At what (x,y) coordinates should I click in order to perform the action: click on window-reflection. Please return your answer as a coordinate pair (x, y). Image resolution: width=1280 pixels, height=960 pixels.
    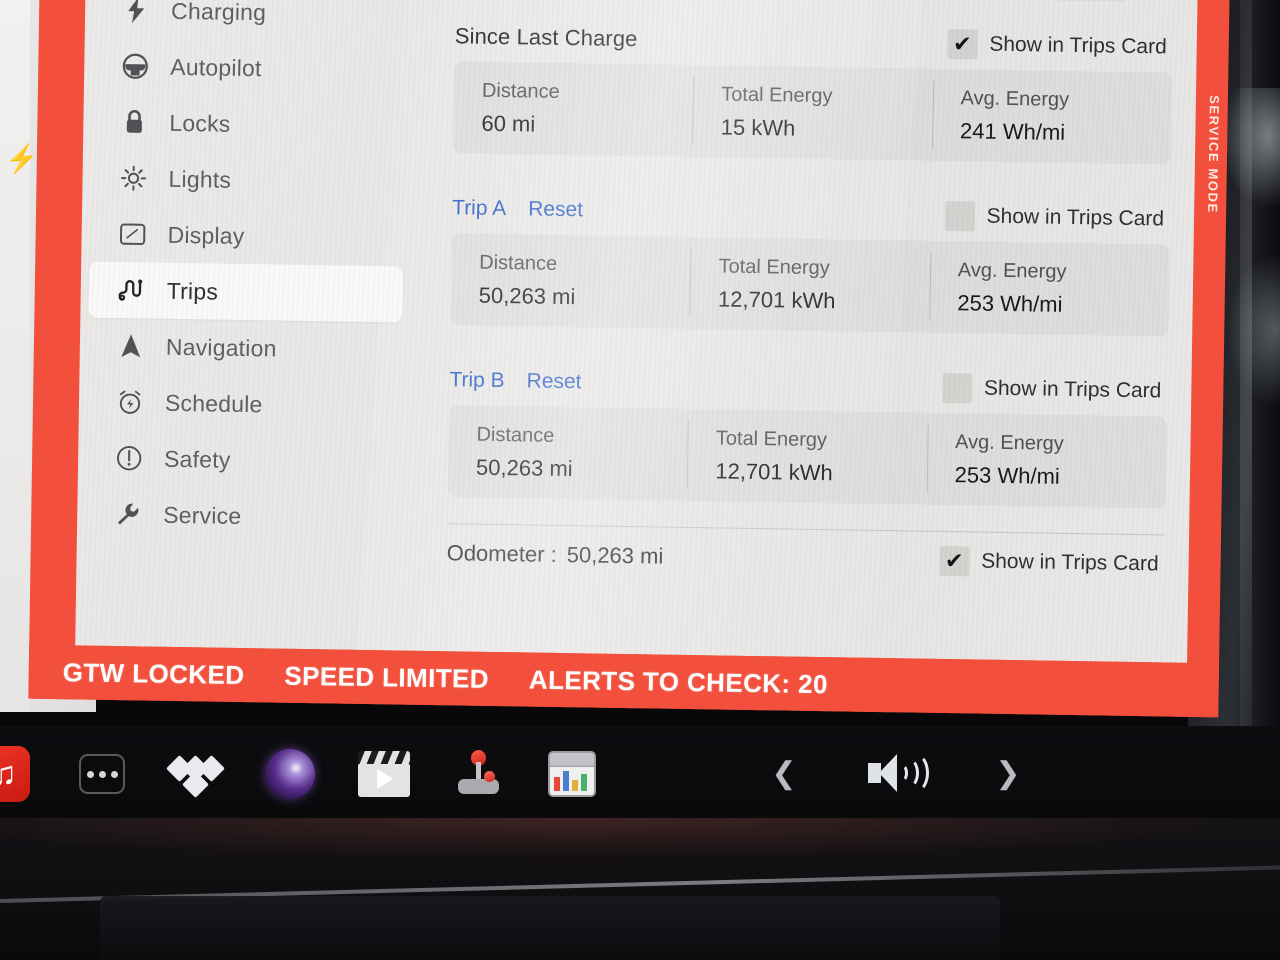
    Looking at the image, I should click on (1250, 148).